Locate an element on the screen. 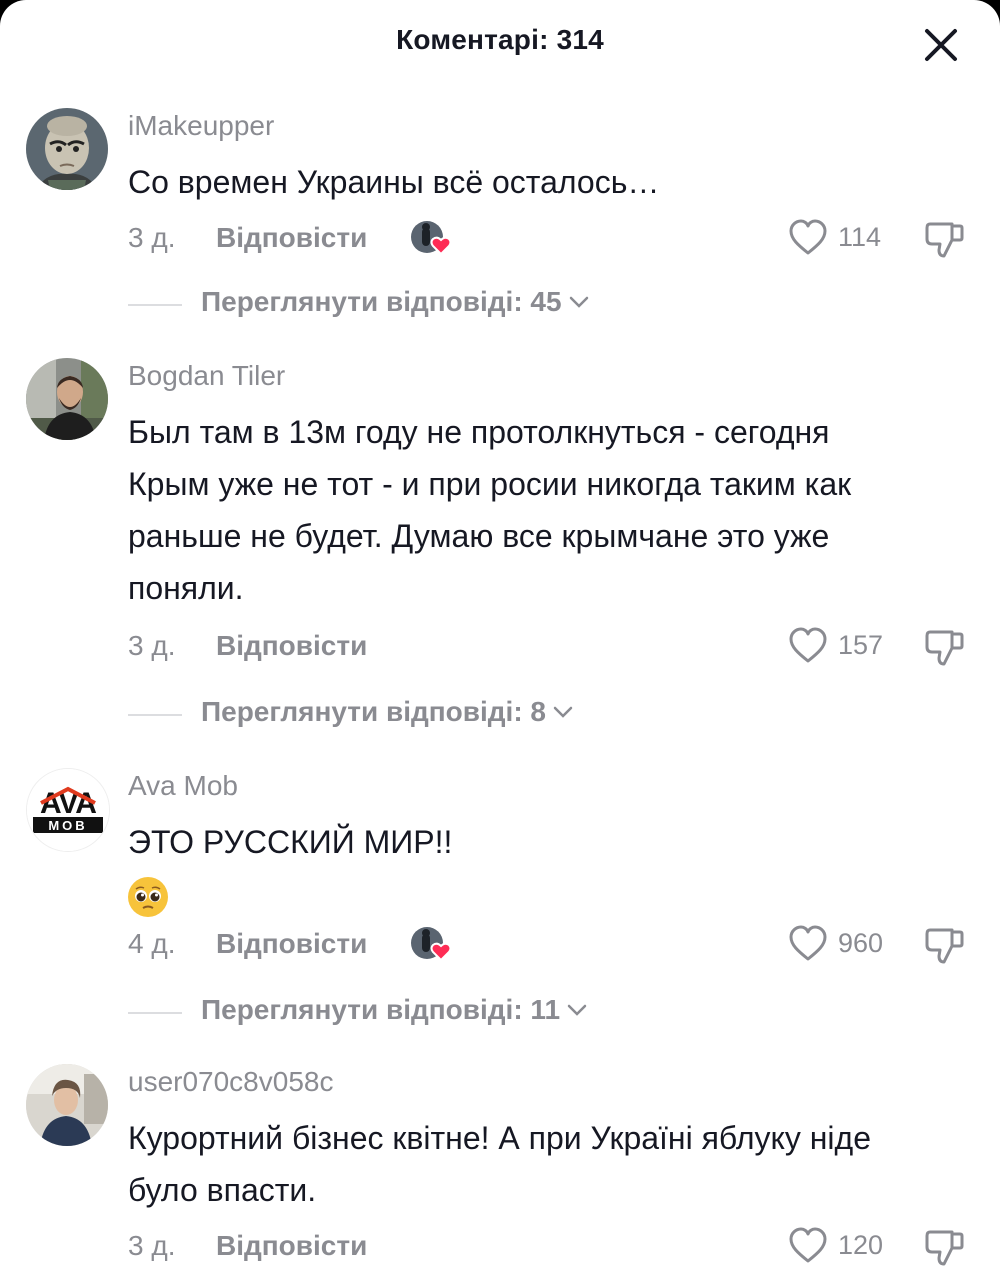 Image resolution: width=1000 pixels, height=1280 pixels. close-icon is located at coordinates (941, 45).